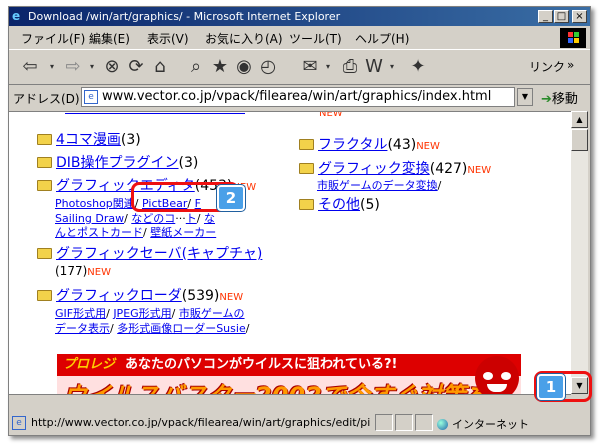 The image size is (600, 448). I want to click on close-button: ×, so click(579, 16).